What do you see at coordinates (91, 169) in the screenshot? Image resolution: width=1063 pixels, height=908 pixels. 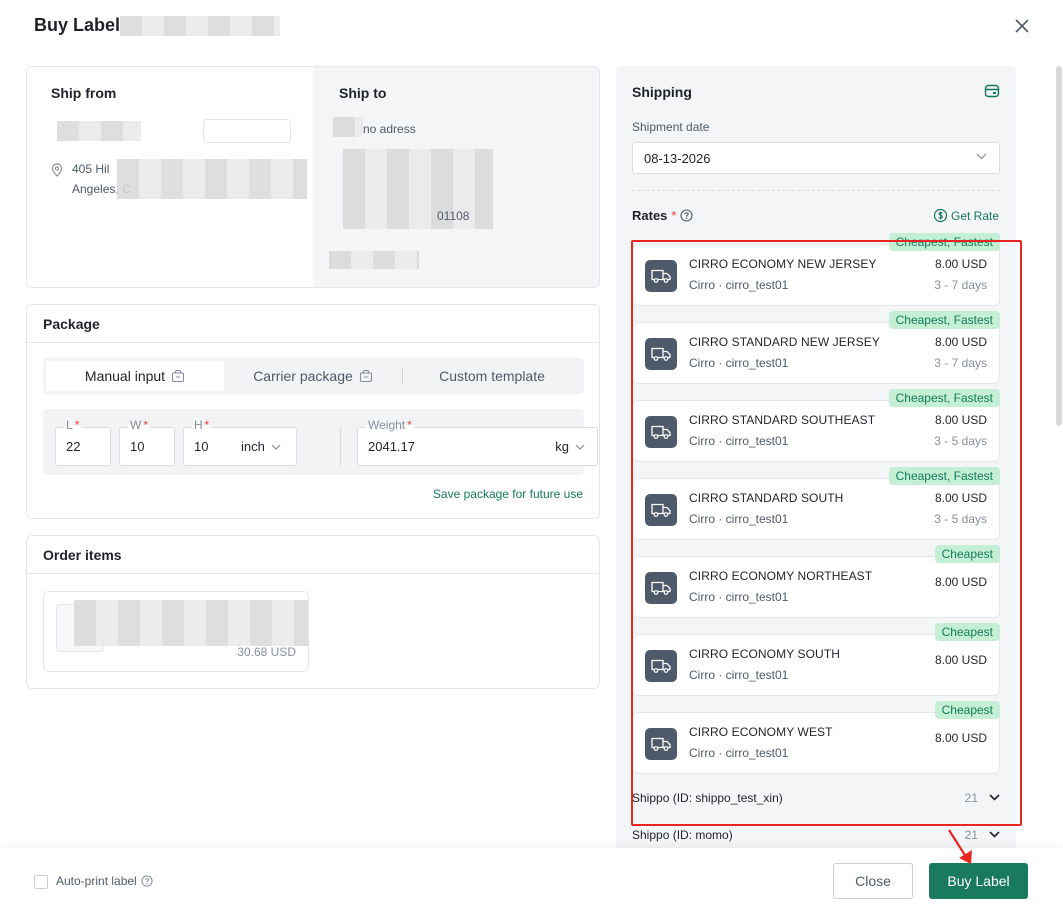 I see `sender-address-line1: 405 Hil` at bounding box center [91, 169].